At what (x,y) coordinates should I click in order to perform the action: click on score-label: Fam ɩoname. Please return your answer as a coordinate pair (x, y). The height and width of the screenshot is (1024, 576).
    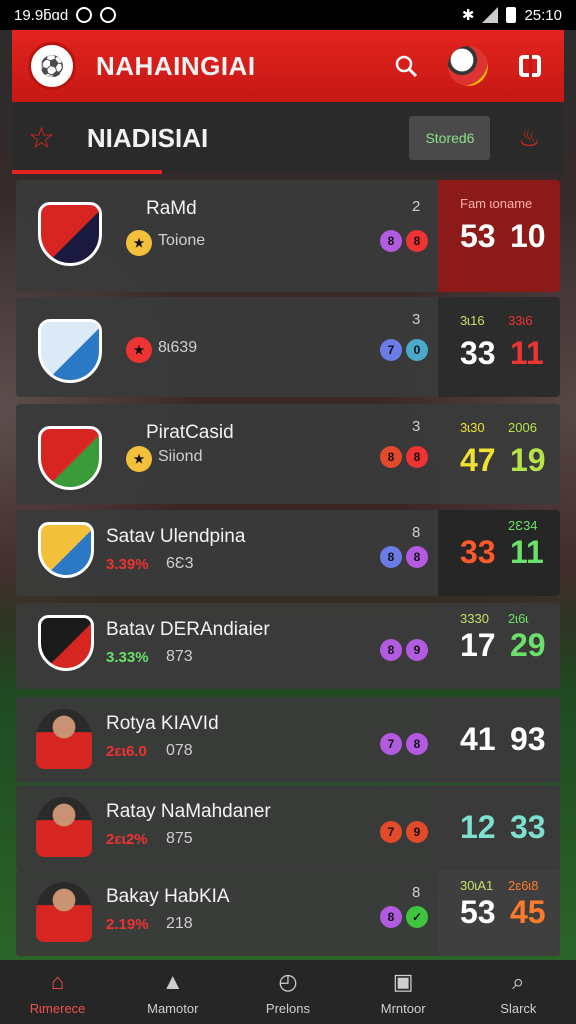
    Looking at the image, I should click on (496, 203).